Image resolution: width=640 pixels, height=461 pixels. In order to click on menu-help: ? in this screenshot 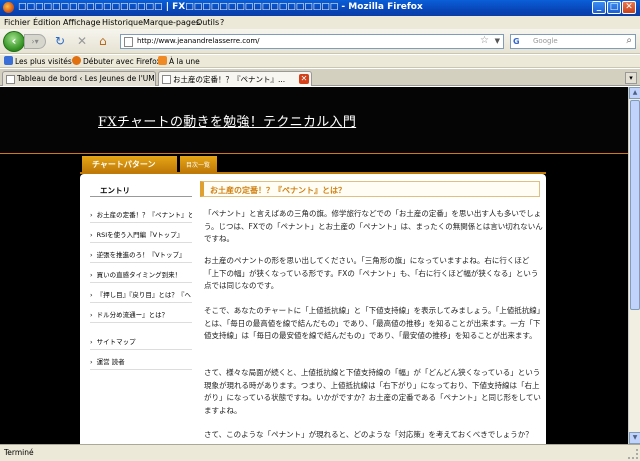, I will do `click(222, 22)`.